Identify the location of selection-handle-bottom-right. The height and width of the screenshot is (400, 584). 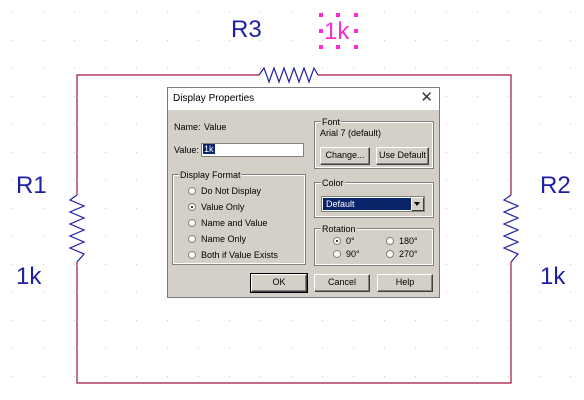
(356, 47).